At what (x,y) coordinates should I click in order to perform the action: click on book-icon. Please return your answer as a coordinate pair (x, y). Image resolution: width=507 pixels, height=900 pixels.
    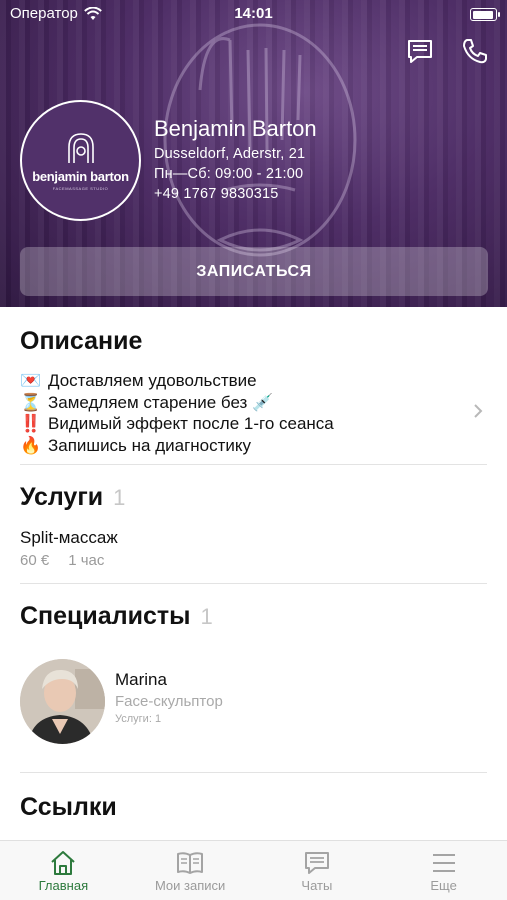
    Looking at the image, I should click on (190, 863).